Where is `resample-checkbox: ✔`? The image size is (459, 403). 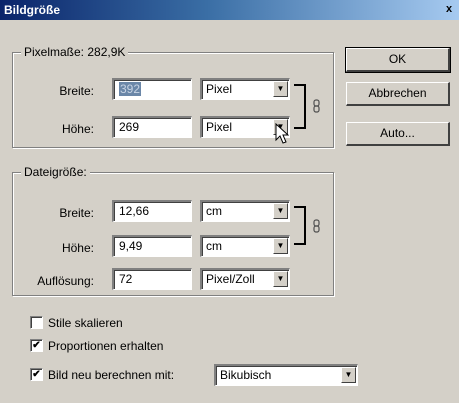 resample-checkbox: ✔ is located at coordinates (36, 374).